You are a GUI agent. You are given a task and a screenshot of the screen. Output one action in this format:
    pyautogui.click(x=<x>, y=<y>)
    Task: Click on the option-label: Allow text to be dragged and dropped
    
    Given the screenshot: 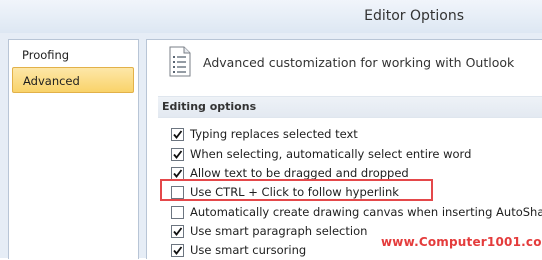 What is the action you would take?
    pyautogui.click(x=299, y=173)
    